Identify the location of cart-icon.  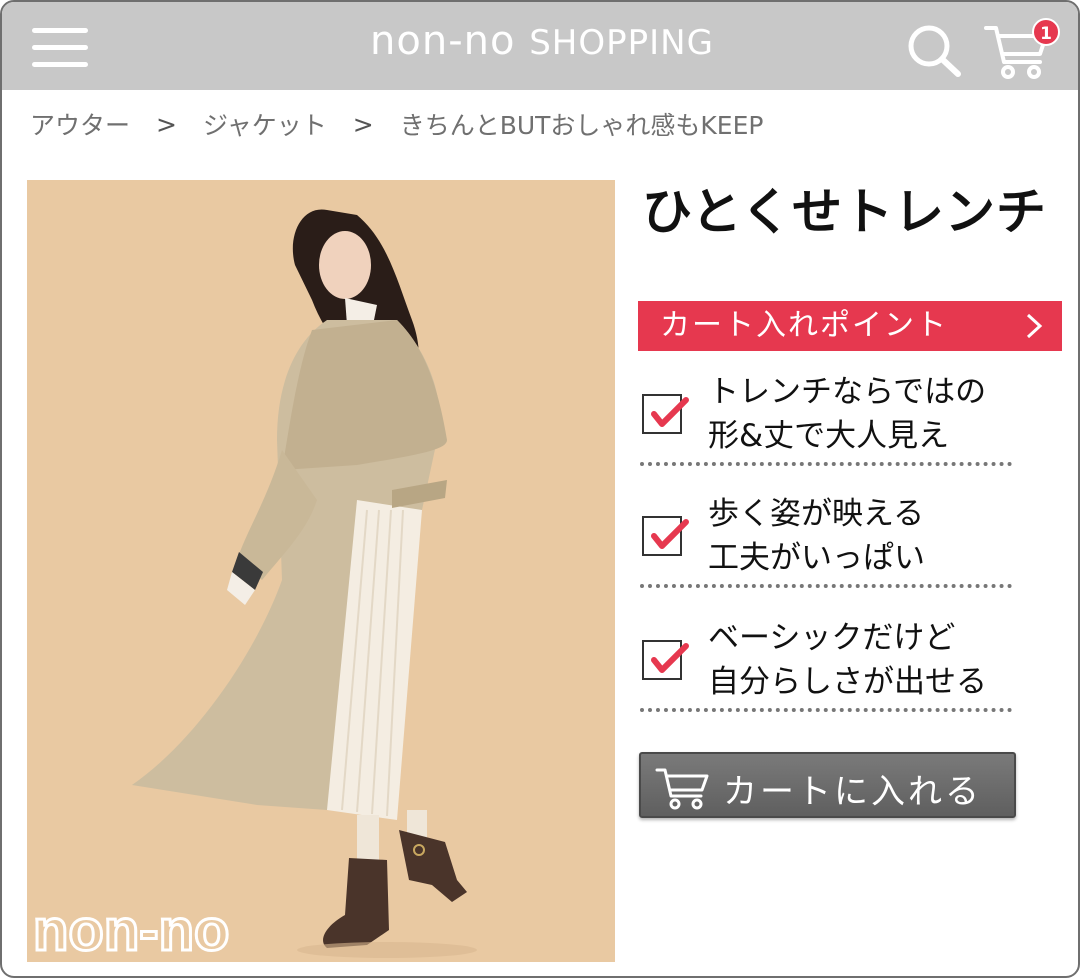
(682, 789).